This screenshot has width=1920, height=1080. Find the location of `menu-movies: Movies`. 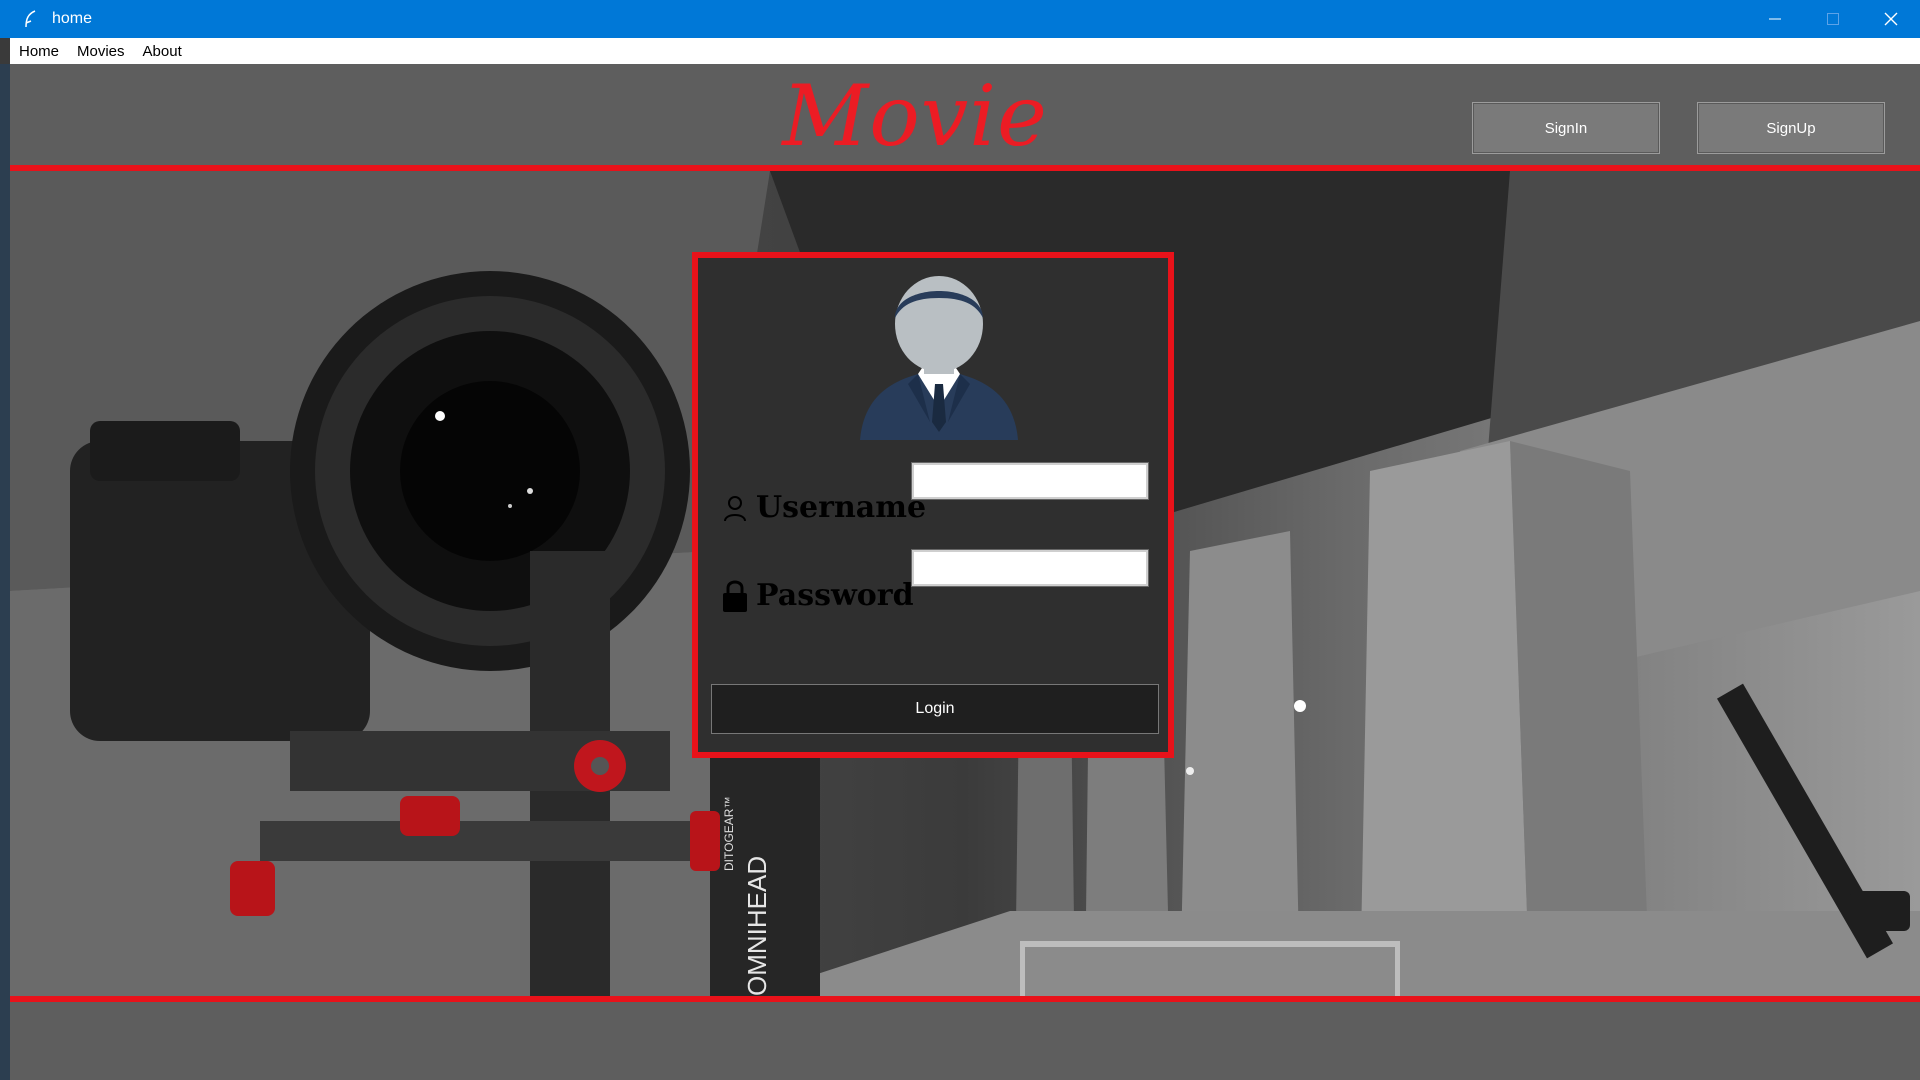

menu-movies: Movies is located at coordinates (101, 51).